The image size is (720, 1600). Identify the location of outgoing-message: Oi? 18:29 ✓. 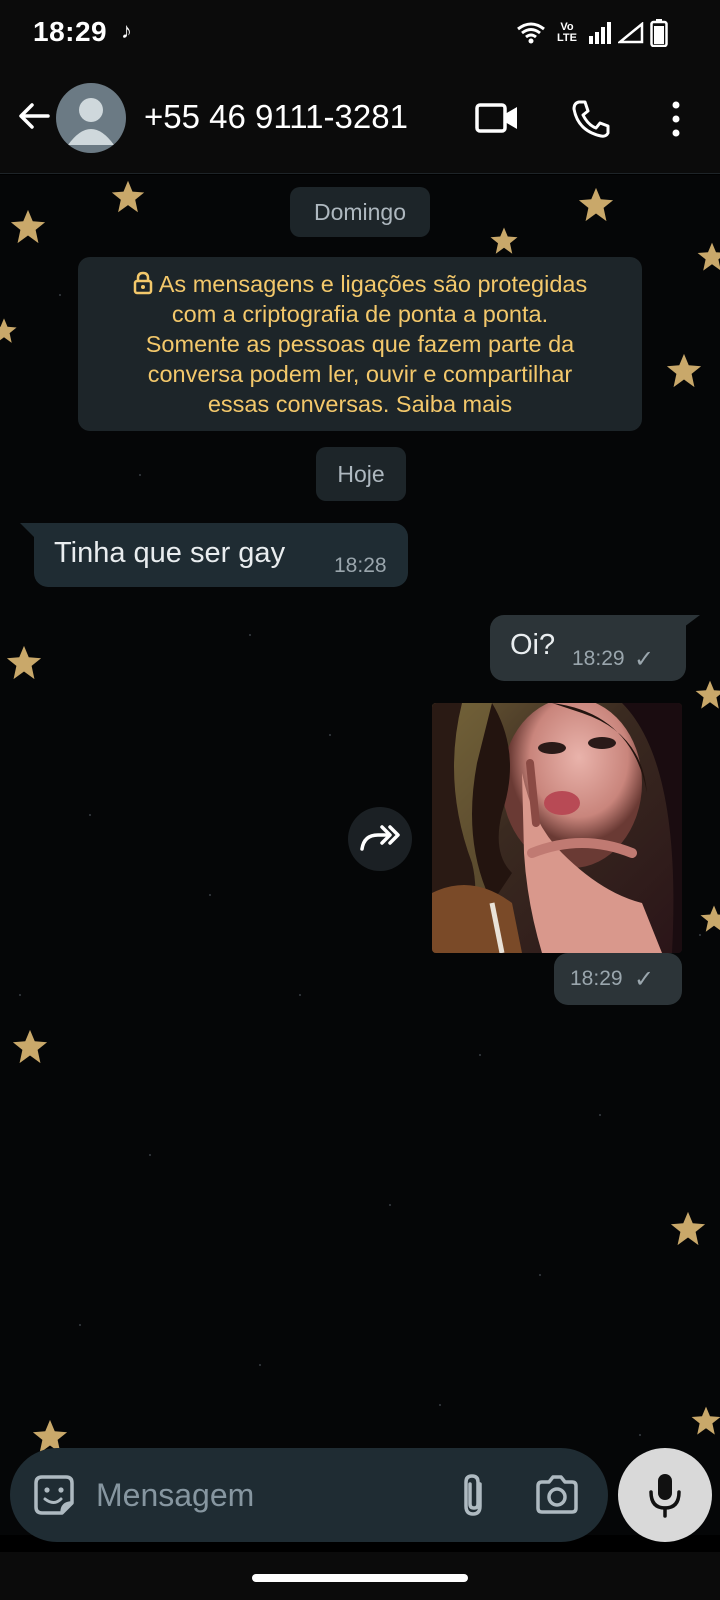
(588, 648).